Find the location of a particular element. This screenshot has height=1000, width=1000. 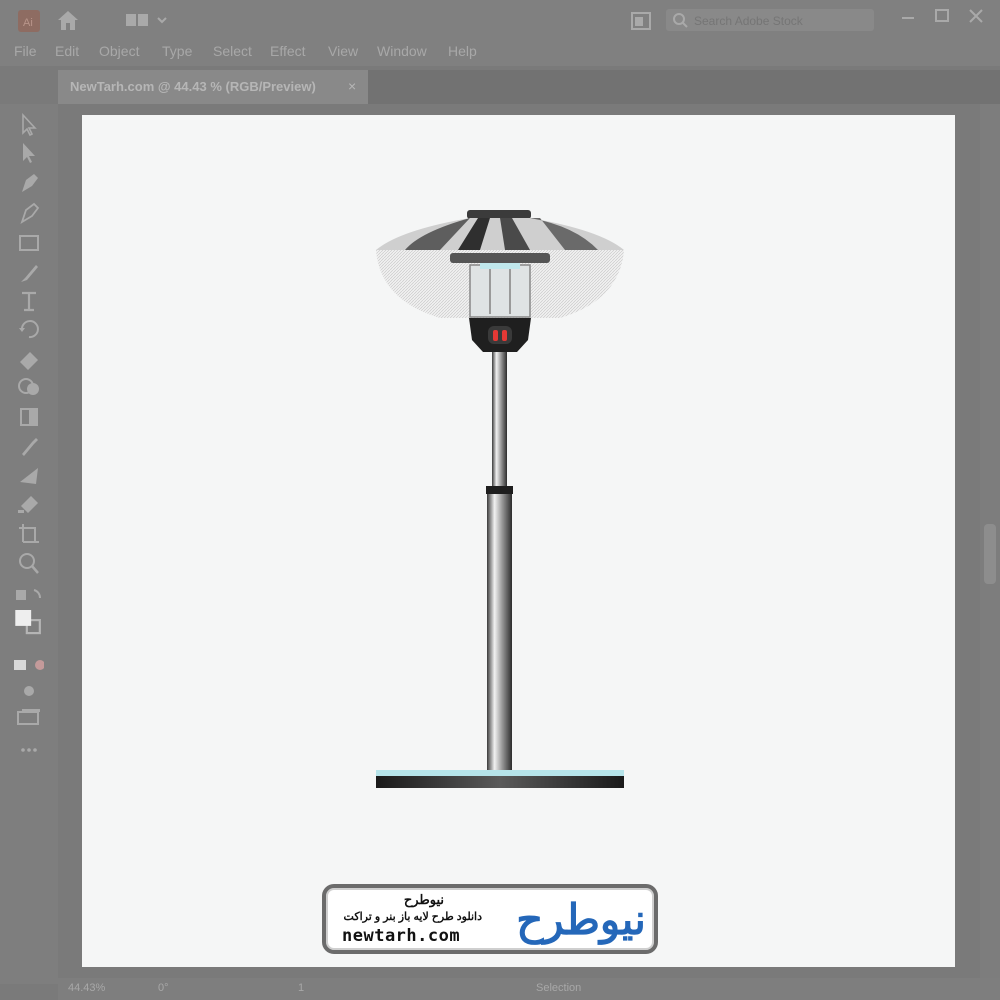

watermark-title: نیوطرح is located at coordinates (423, 899).